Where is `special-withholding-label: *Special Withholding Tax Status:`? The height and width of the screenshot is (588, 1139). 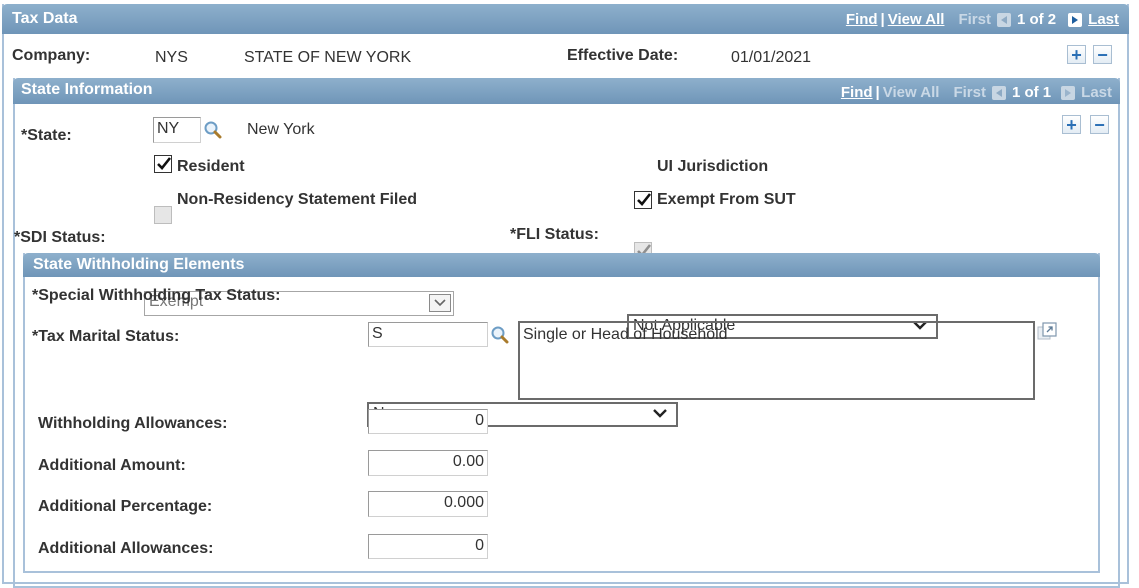 special-withholding-label: *Special Withholding Tax Status: is located at coordinates (156, 295).